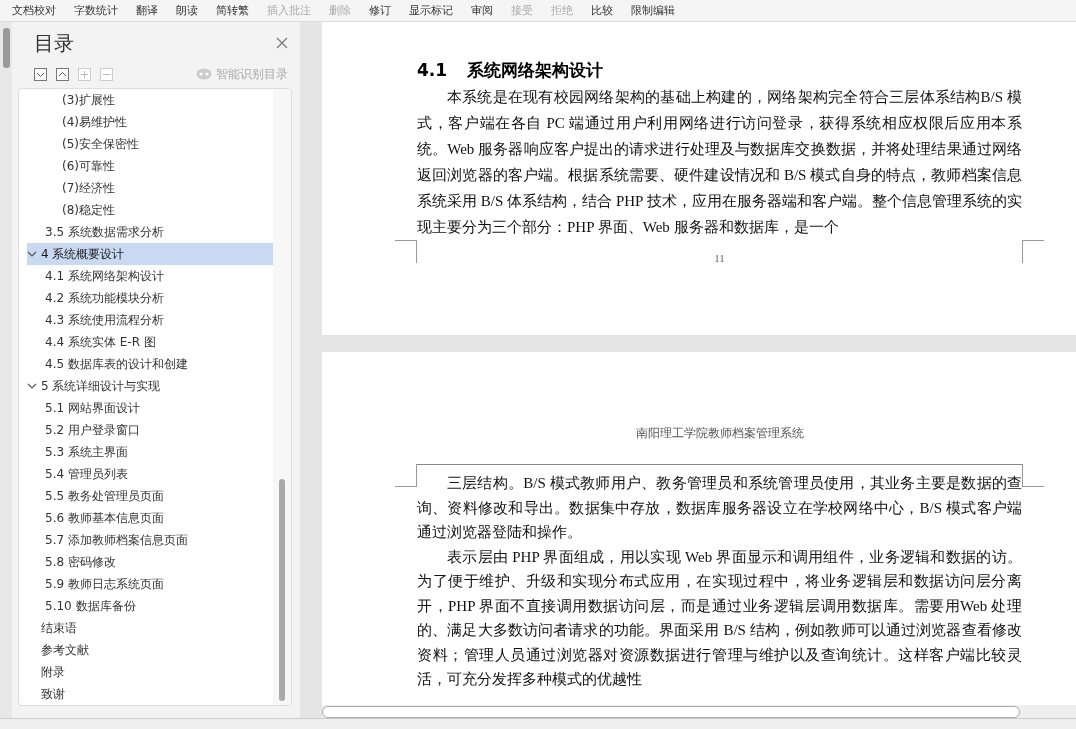 The image size is (1076, 729). What do you see at coordinates (150, 254) in the screenshot?
I see `toc-item: 4 系统概要设计` at bounding box center [150, 254].